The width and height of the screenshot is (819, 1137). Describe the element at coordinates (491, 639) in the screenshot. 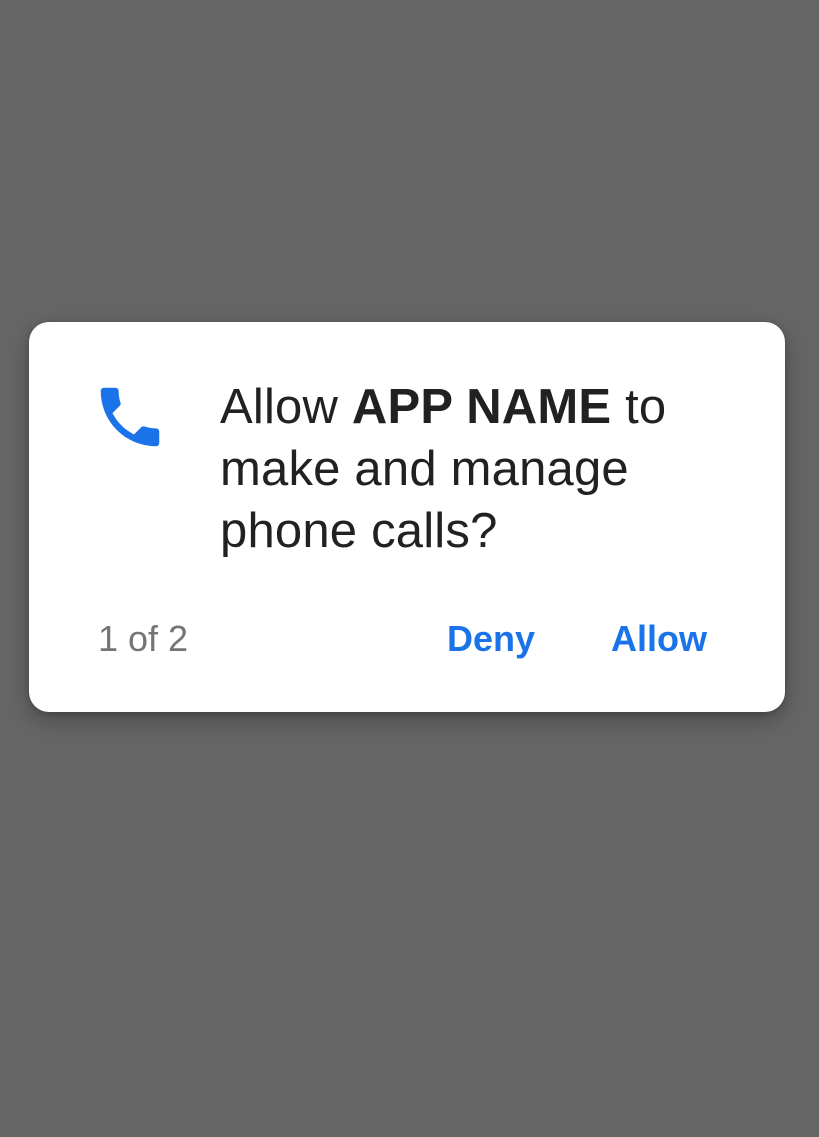

I see `deny-button: Deny` at that location.